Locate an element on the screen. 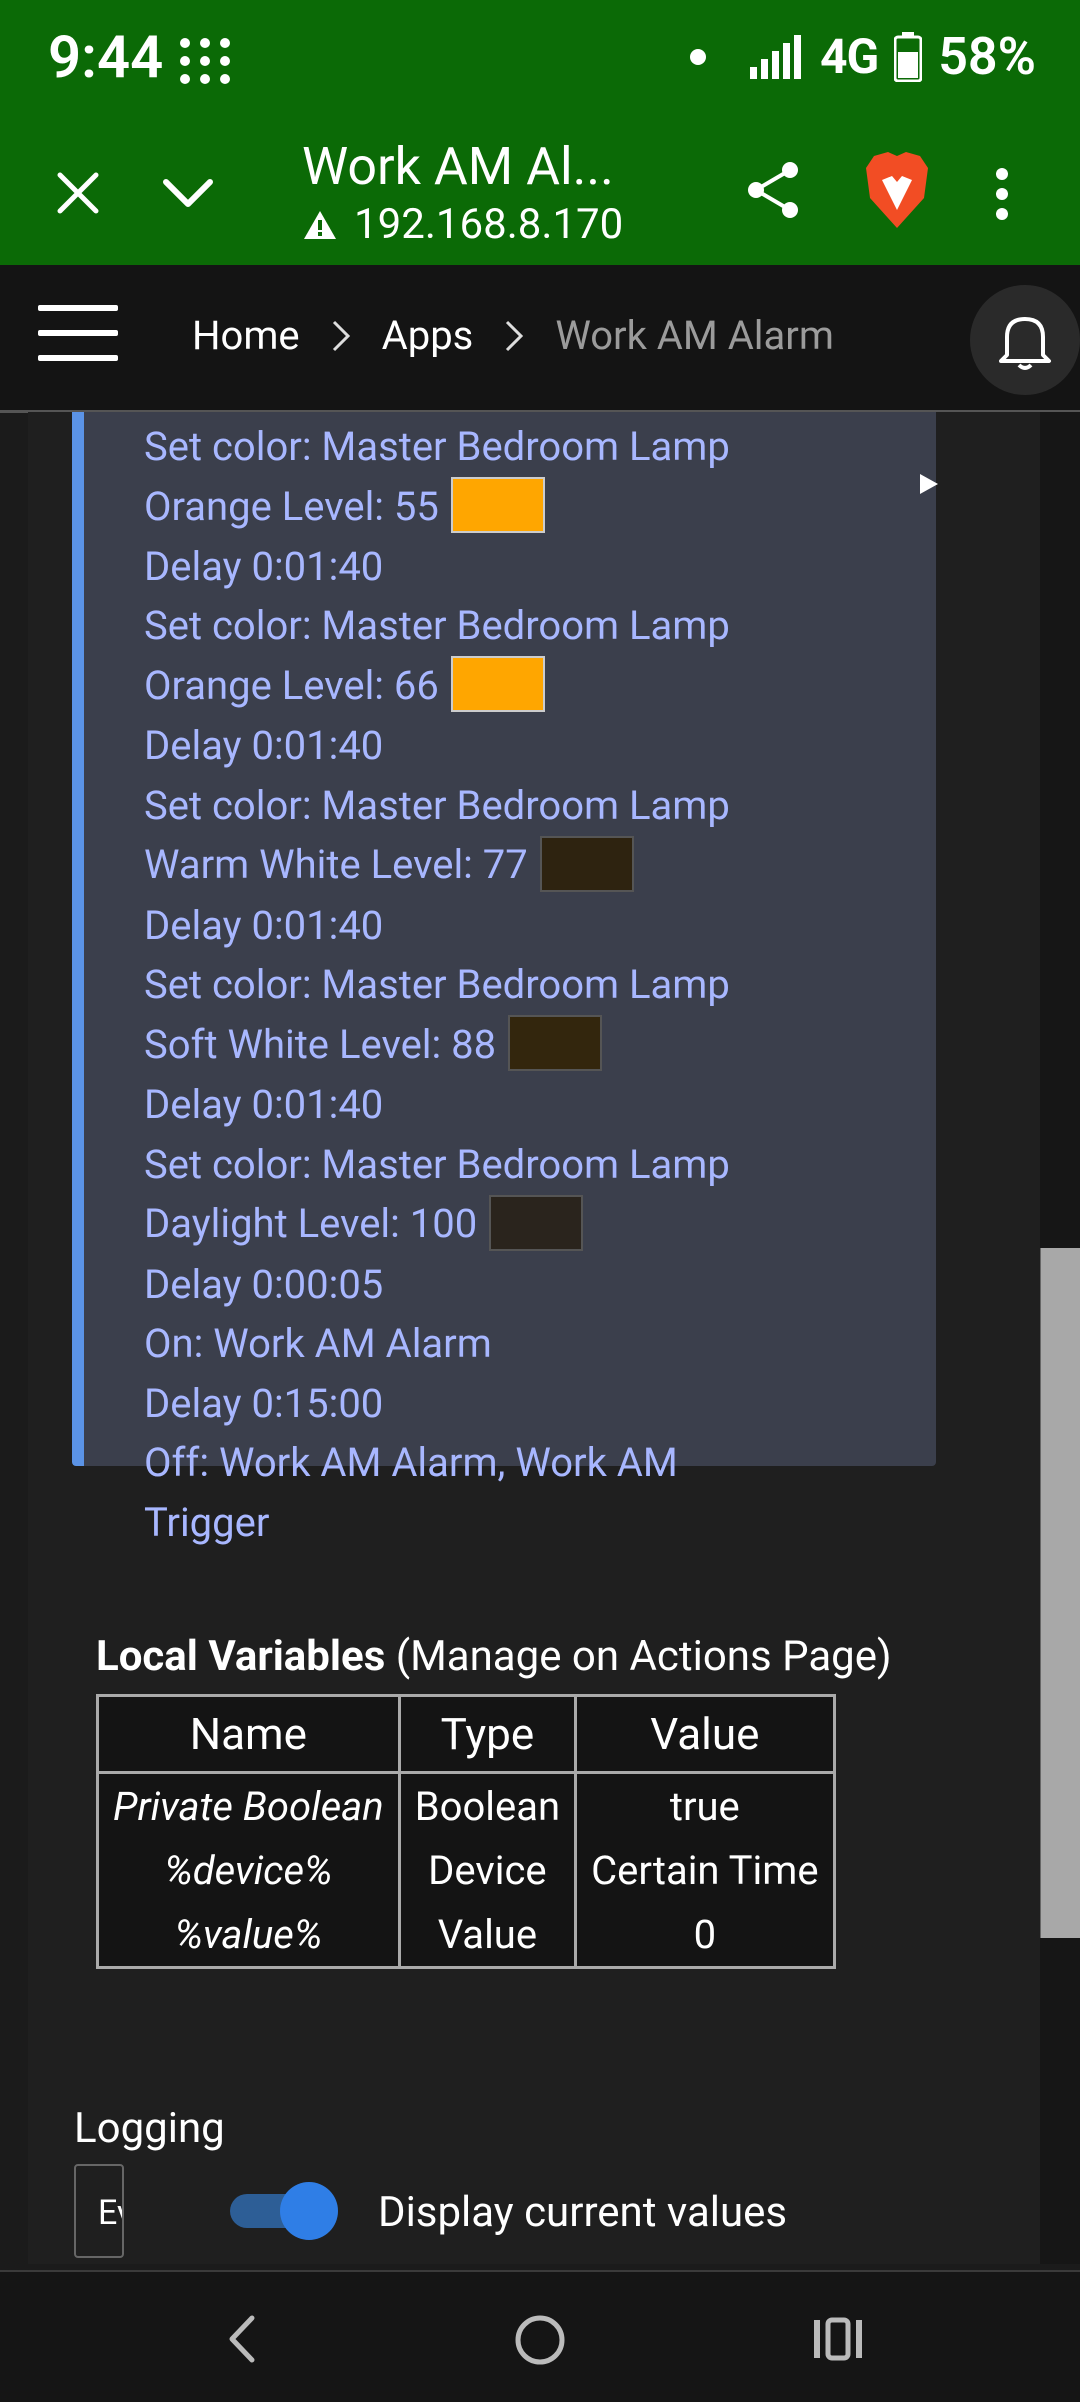  share-icon is located at coordinates (773, 190).